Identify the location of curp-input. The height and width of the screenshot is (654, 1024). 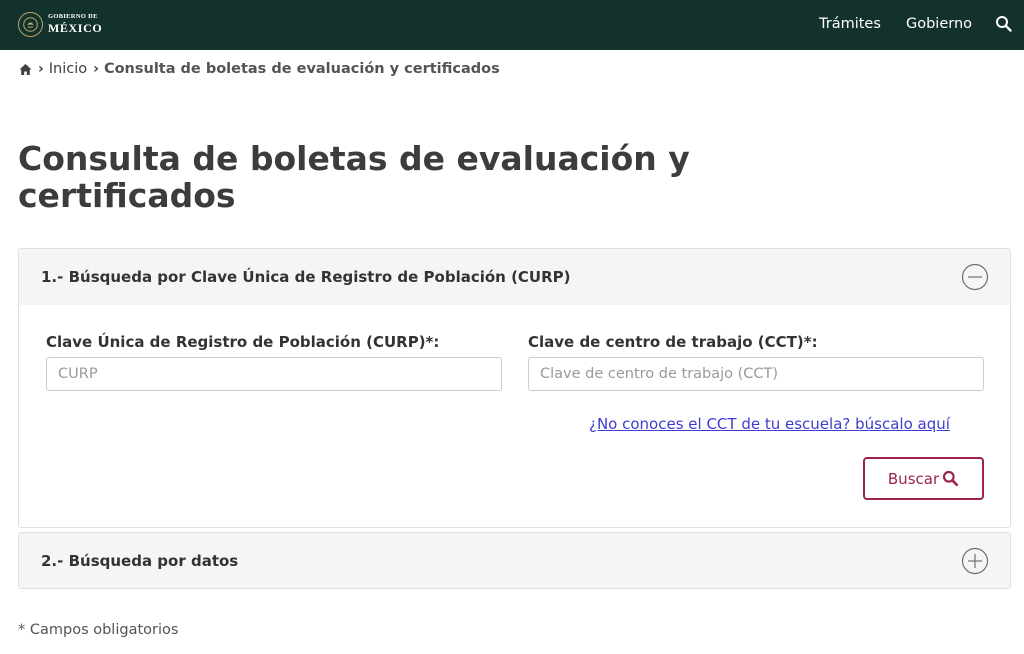
(274, 374).